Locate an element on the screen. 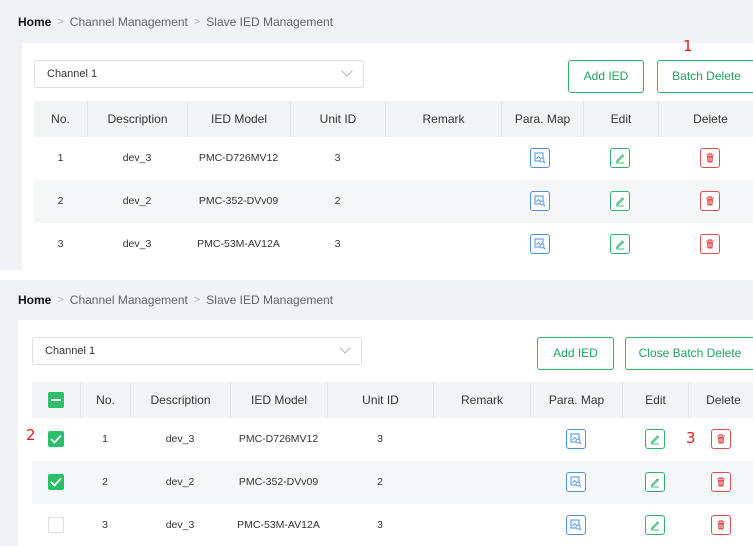 This screenshot has height=546, width=753. batch-delete-button: Batch Delete is located at coordinates (705, 76).